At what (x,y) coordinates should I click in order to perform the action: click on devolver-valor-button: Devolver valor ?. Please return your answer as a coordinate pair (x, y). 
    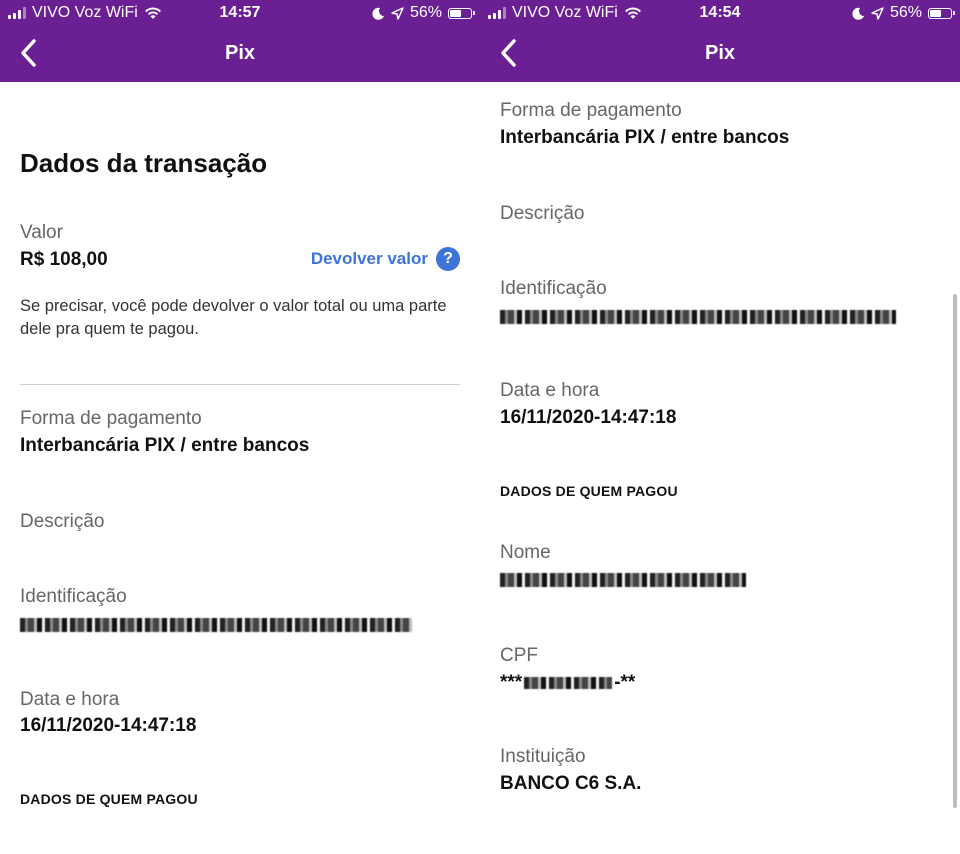
    Looking at the image, I should click on (385, 259).